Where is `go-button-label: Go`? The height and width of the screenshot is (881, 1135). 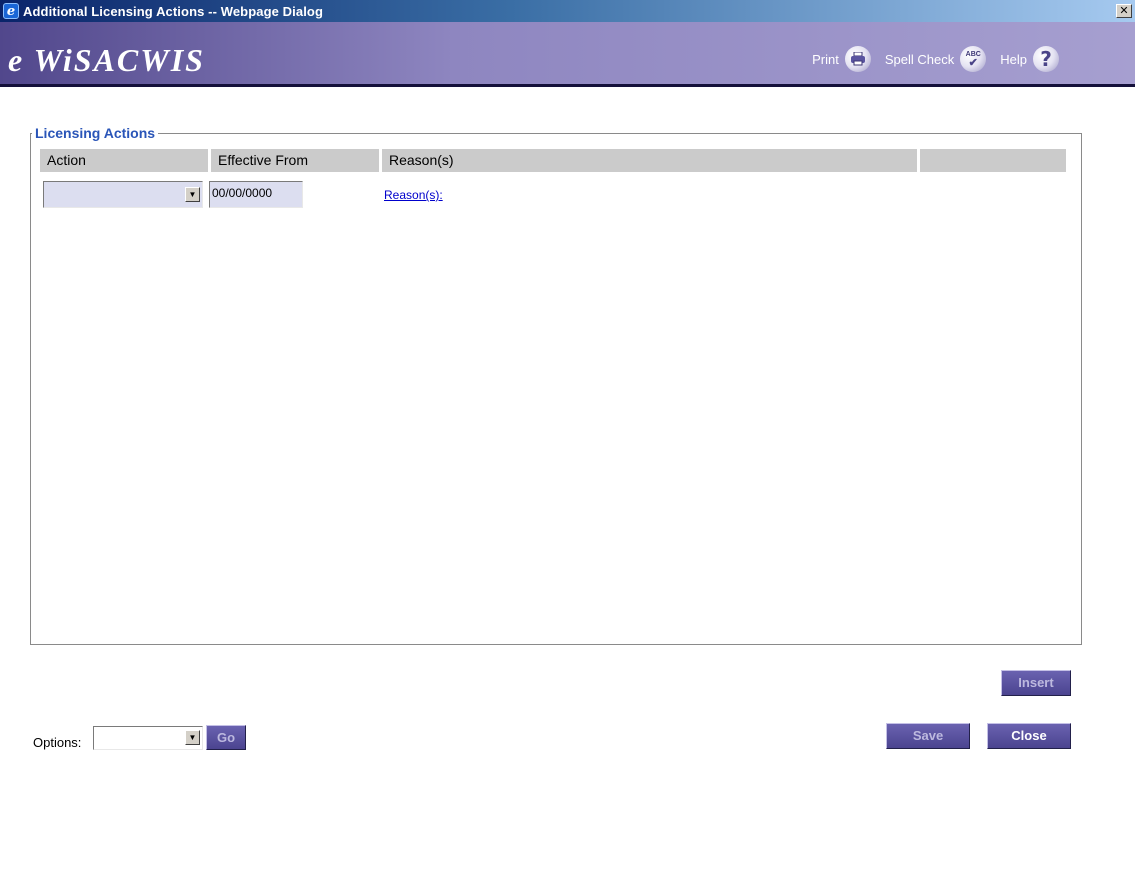 go-button-label: Go is located at coordinates (226, 737).